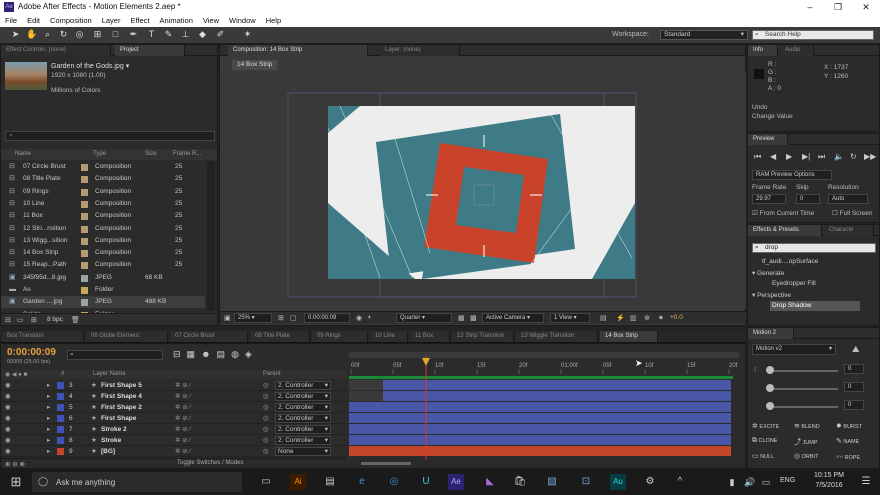 The width and height of the screenshot is (880, 495). Describe the element at coordinates (48, 452) in the screenshot. I see `expand-arrow-icon: ▸` at that location.